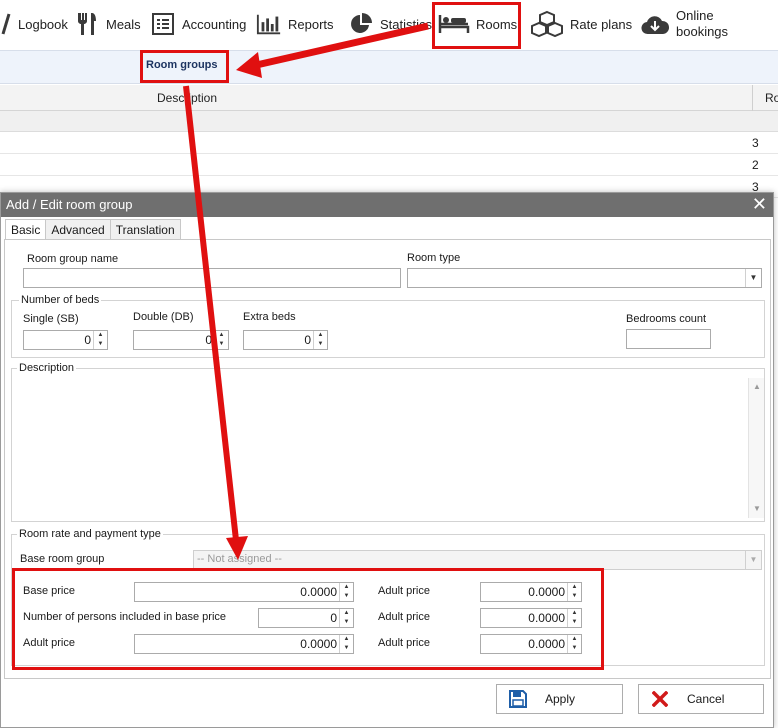 The height and width of the screenshot is (728, 778). What do you see at coordinates (269, 24) in the screenshot?
I see `bar-chart-icon` at bounding box center [269, 24].